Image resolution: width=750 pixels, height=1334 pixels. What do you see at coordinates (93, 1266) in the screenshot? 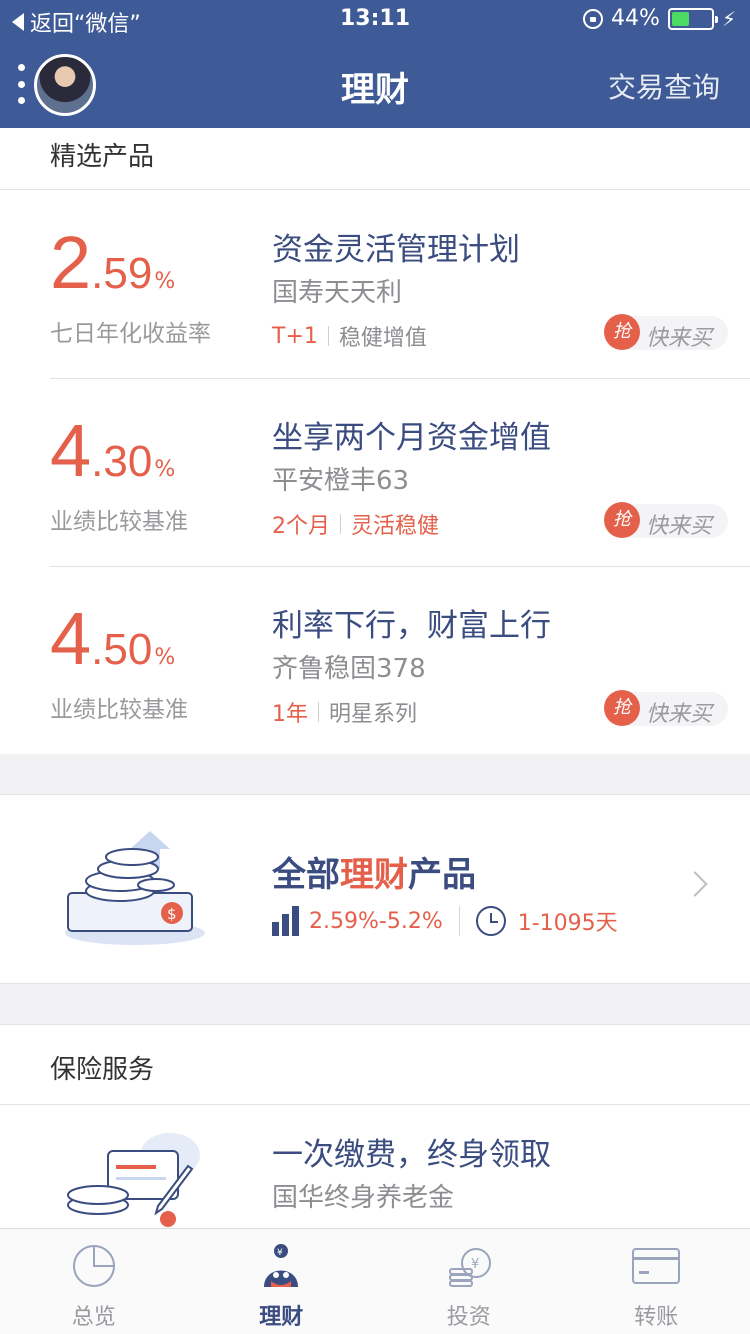
I see `pie-chart-icon` at bounding box center [93, 1266].